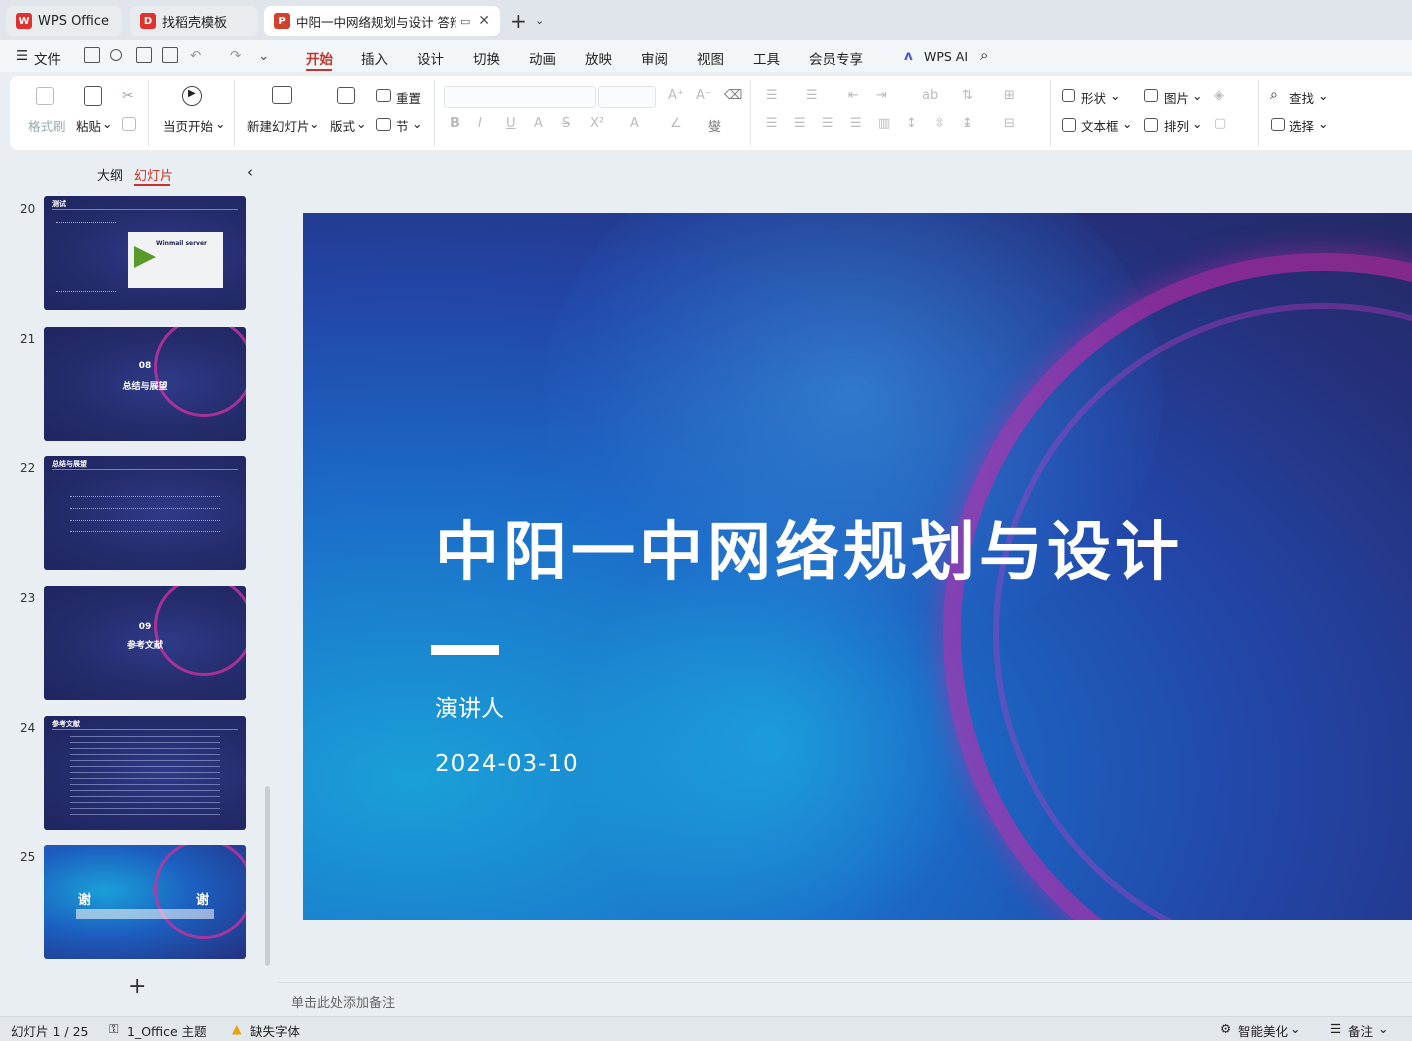 The image size is (1412, 1041). What do you see at coordinates (1115, 95) in the screenshot?
I see `shape-dropdown-icon: ⌄` at bounding box center [1115, 95].